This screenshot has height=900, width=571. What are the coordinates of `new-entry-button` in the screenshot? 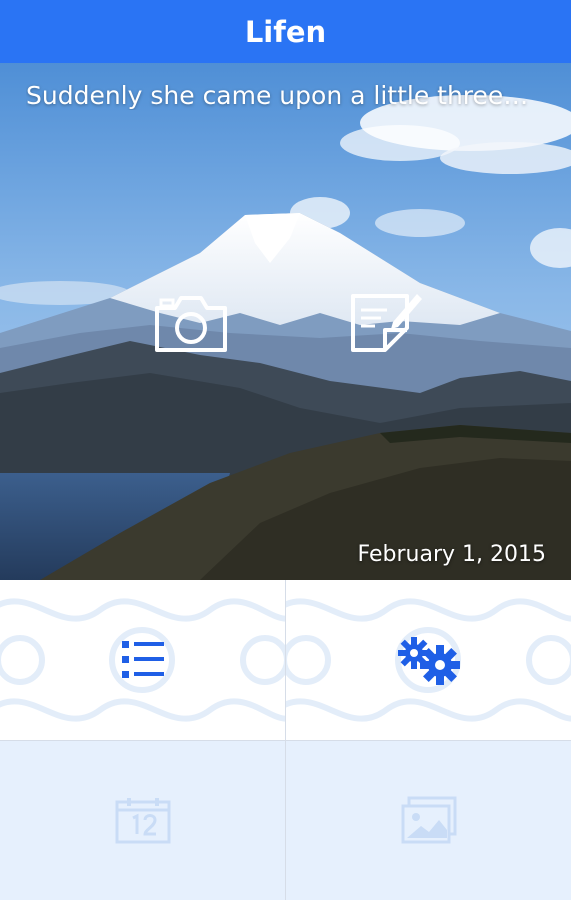 It's located at (385, 323).